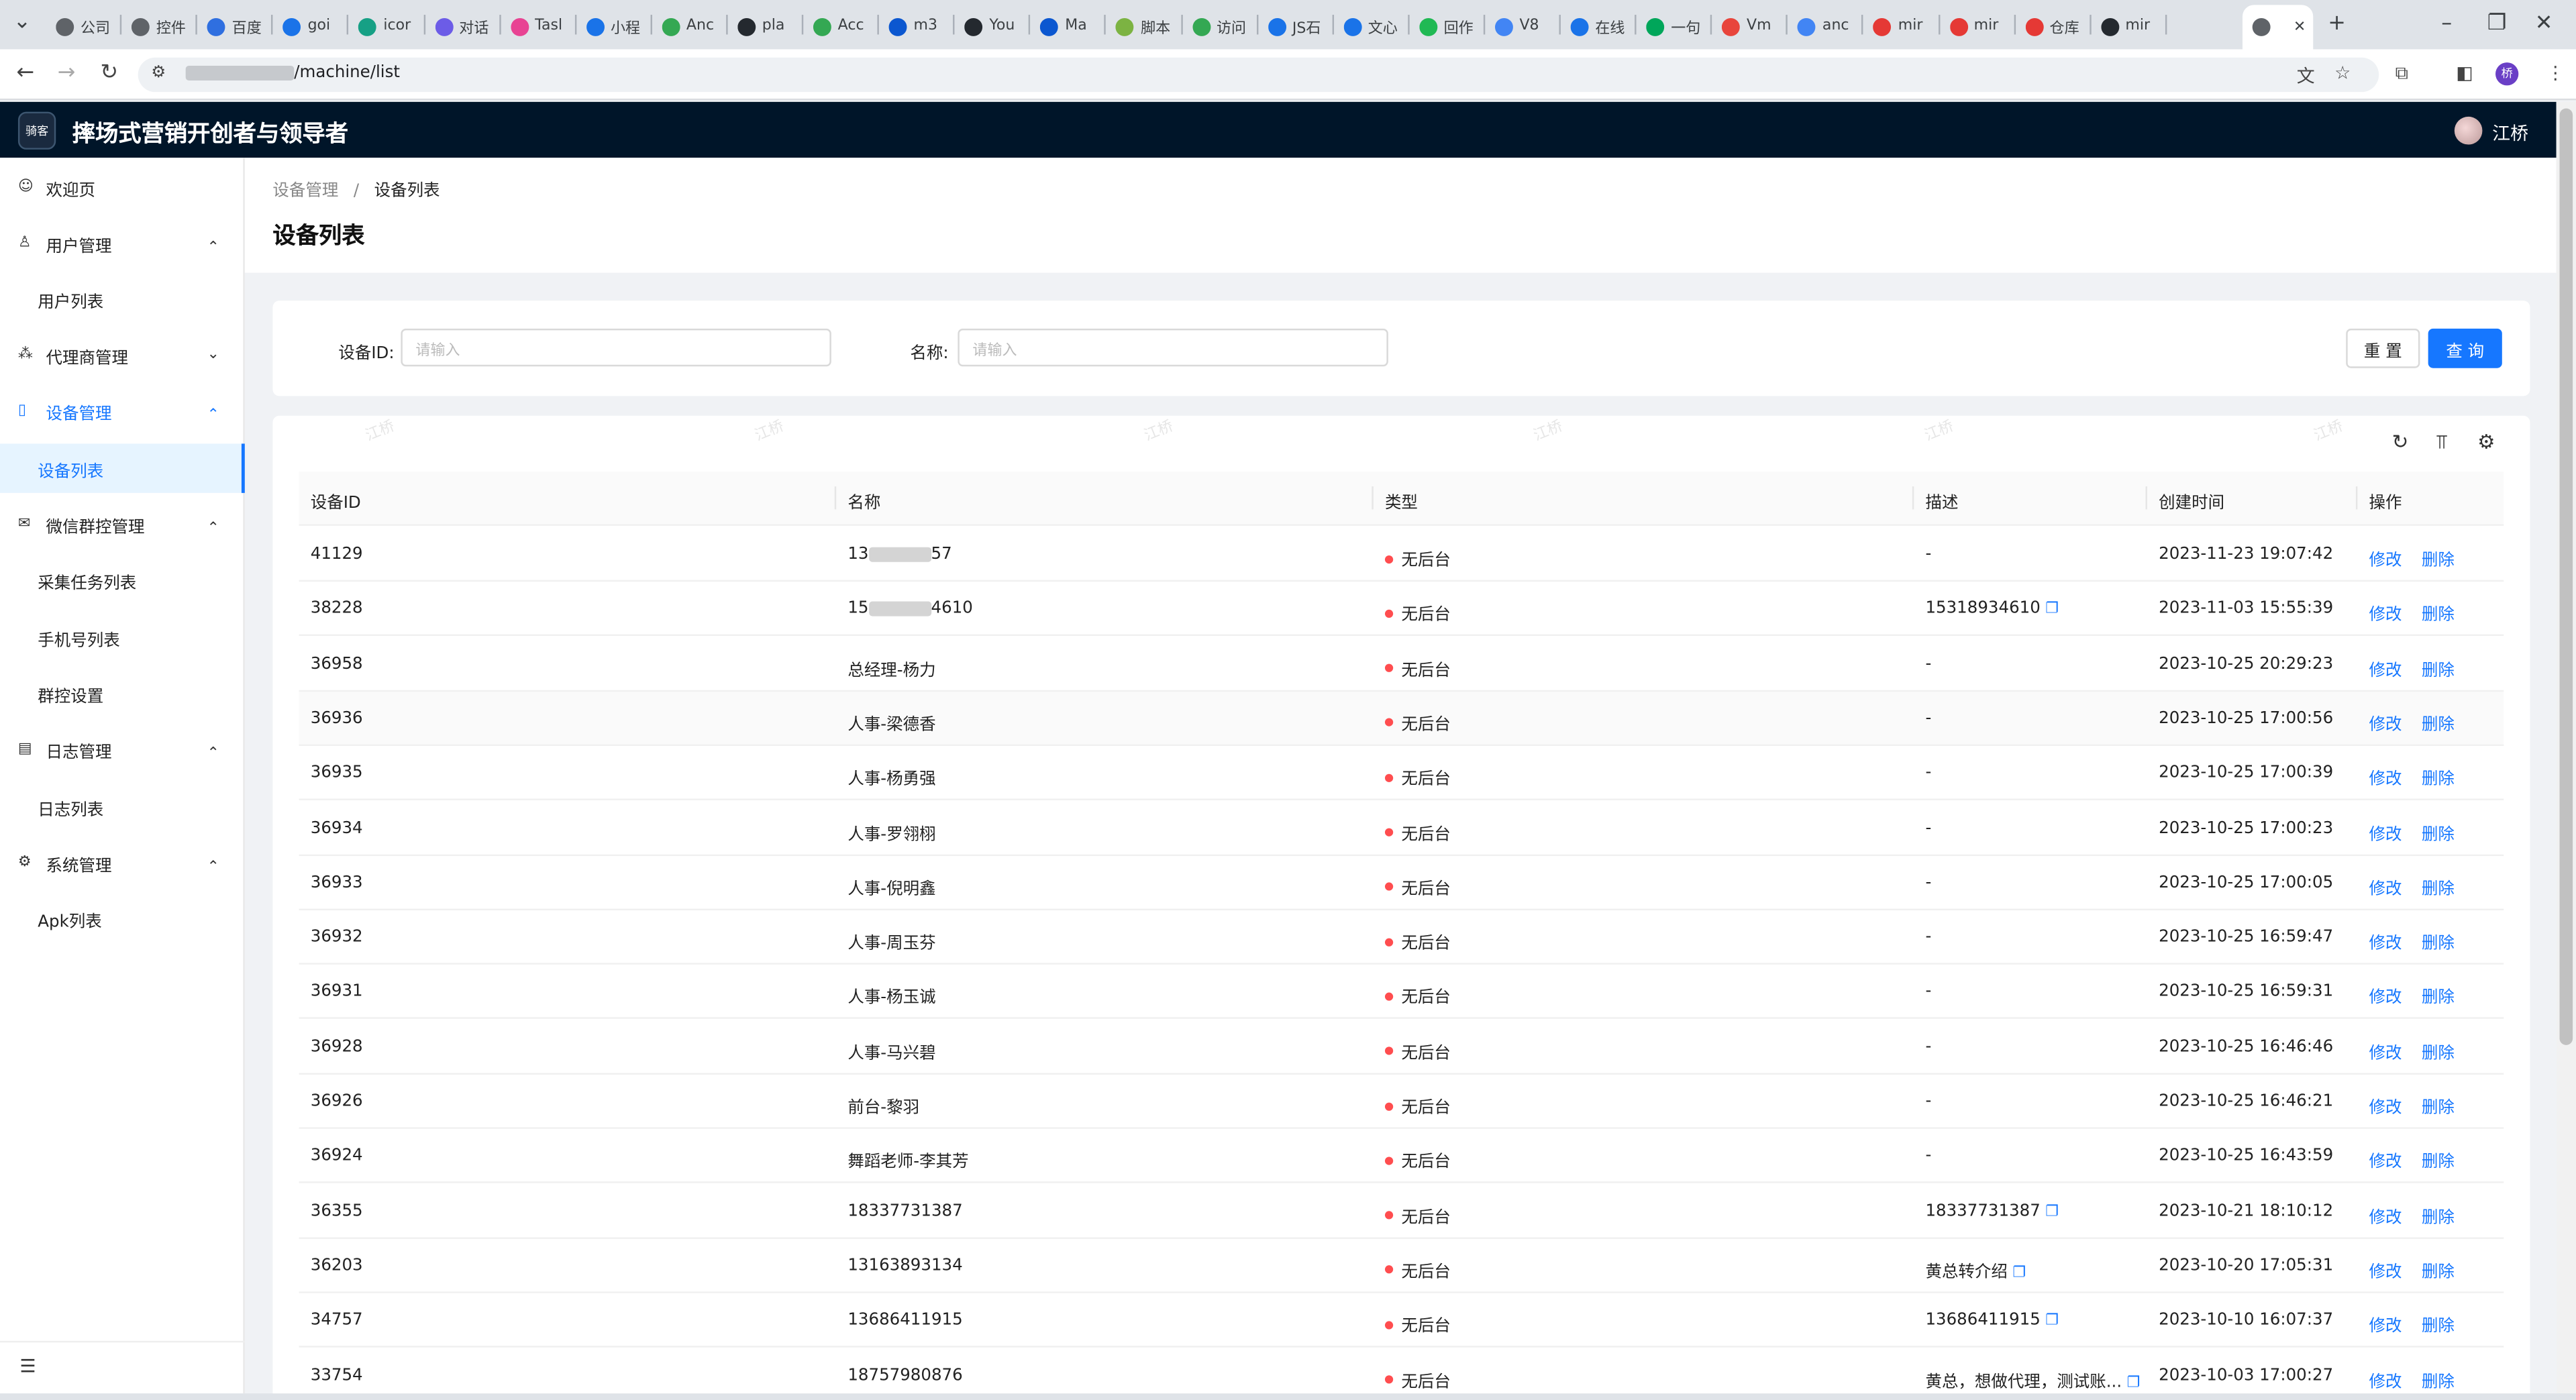  Describe the element at coordinates (164, 26) in the screenshot. I see `browser-tab: 控件` at that location.